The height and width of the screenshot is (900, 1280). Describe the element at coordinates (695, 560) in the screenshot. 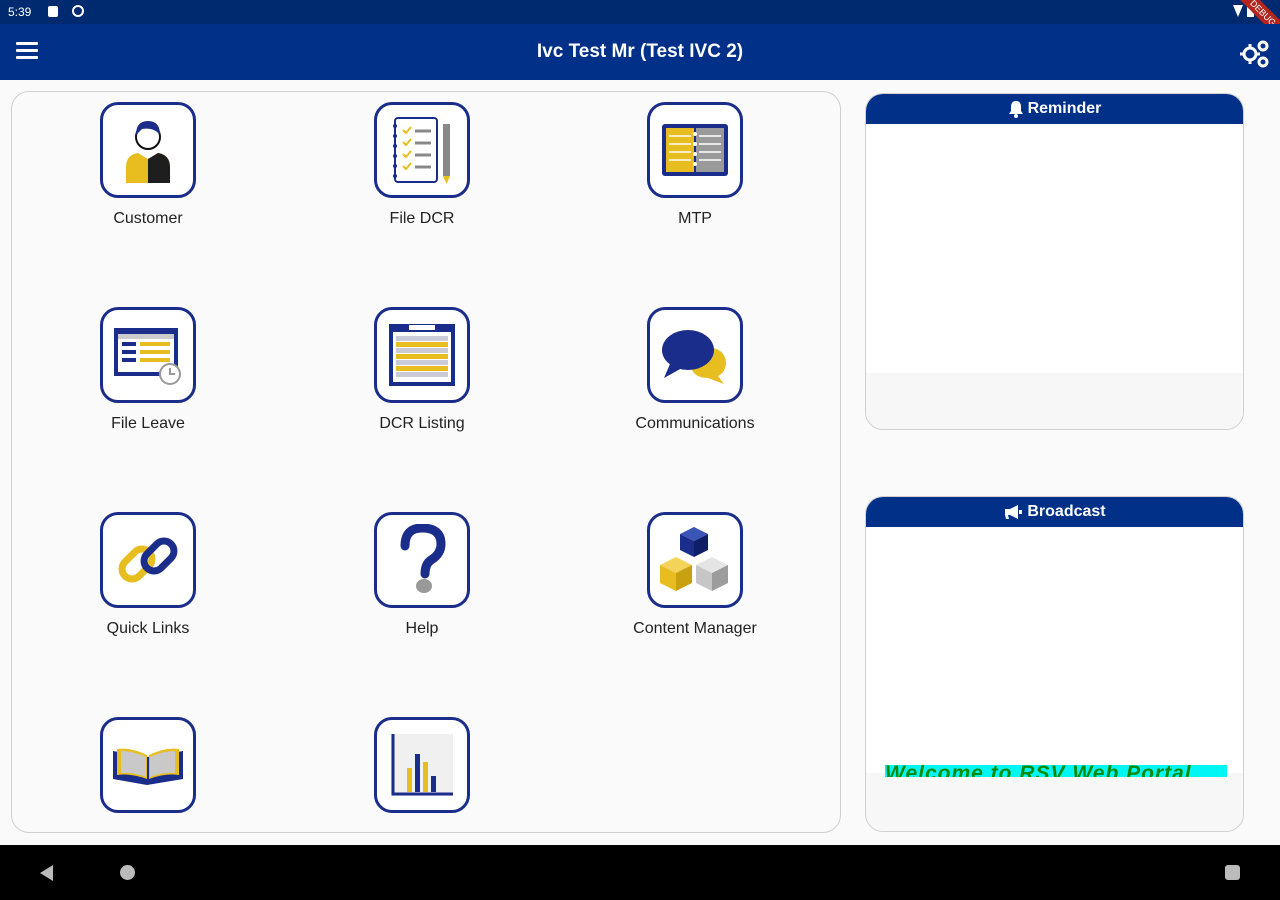

I see `cubes-icon` at that location.